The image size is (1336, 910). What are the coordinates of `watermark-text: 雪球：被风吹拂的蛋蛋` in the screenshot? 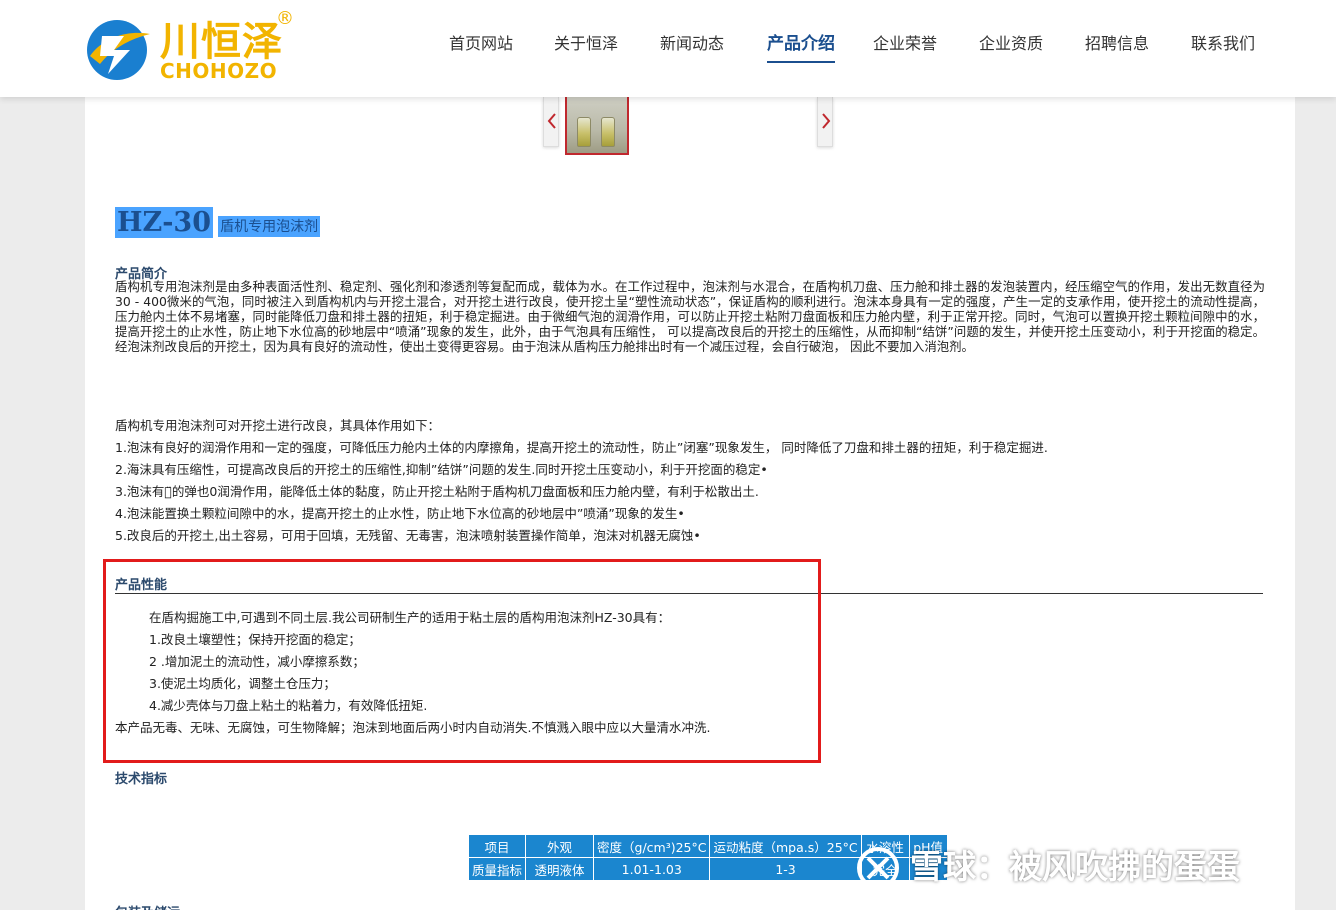 It's located at (1075, 866).